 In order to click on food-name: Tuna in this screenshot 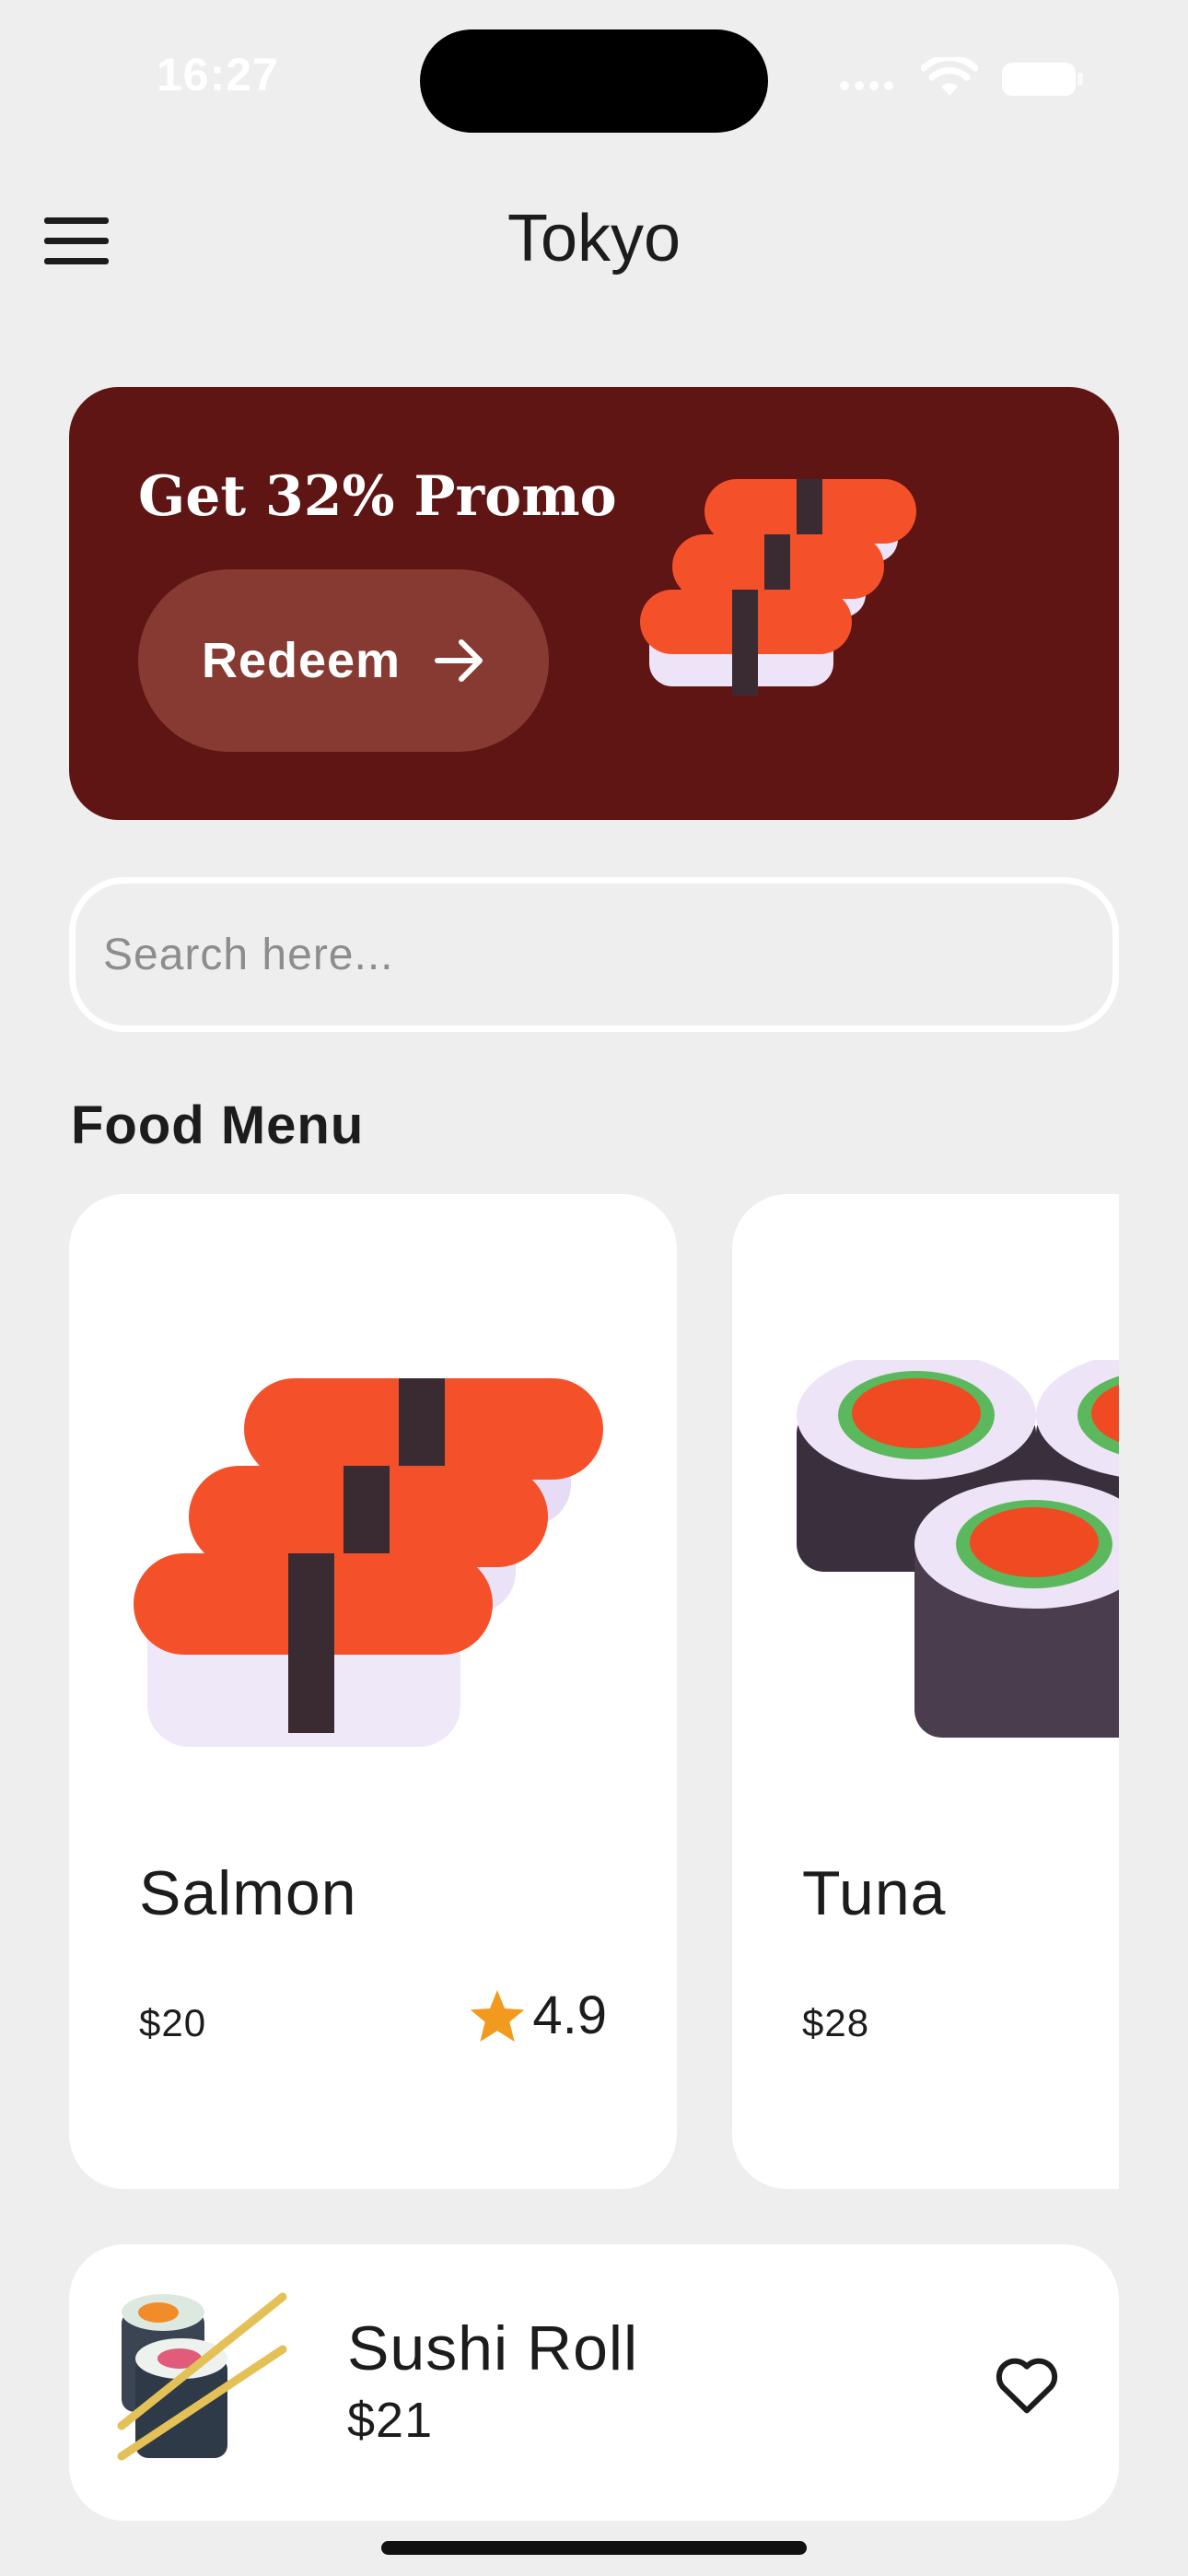, I will do `click(874, 1893)`.